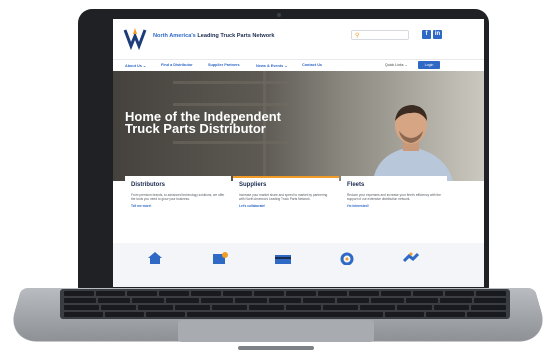  What do you see at coordinates (285, 304) in the screenshot?
I see `laptop-keyboard` at bounding box center [285, 304].